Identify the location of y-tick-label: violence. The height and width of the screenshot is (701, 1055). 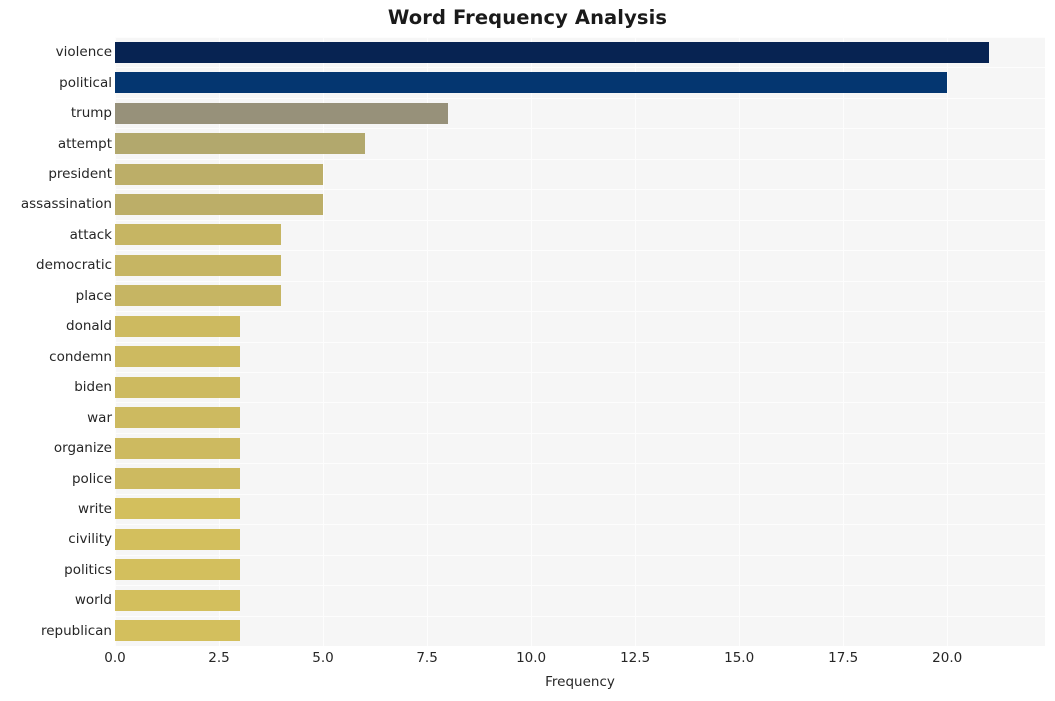
(83, 52).